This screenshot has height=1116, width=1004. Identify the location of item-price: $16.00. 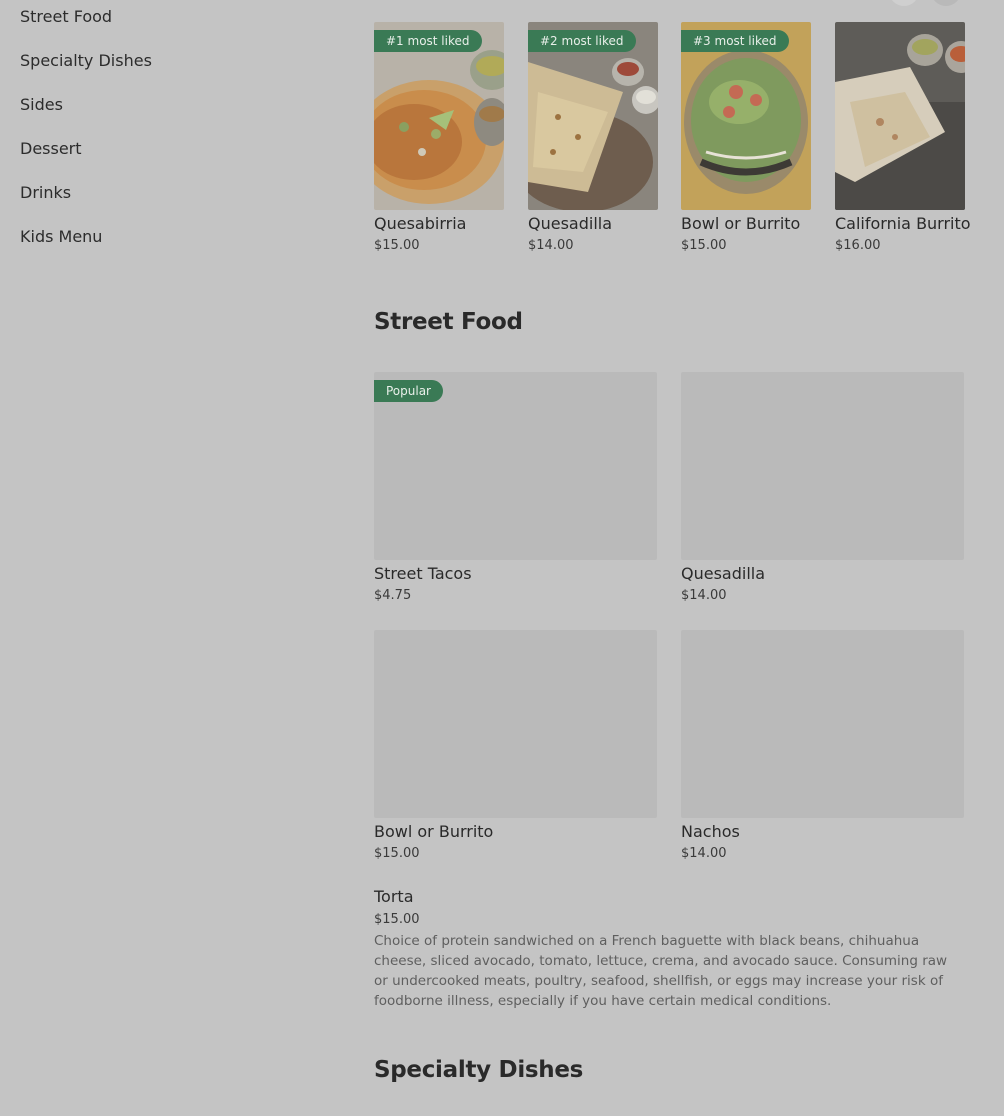
(858, 245).